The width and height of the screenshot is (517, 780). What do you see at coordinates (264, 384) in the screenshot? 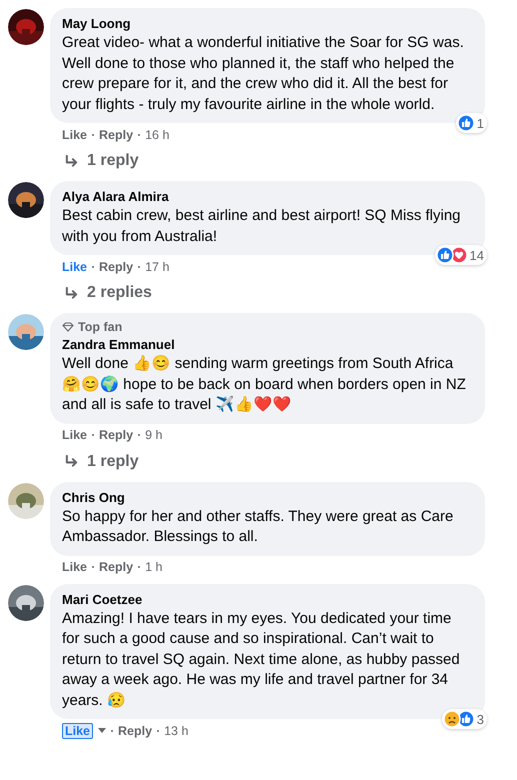
I see `comment-text: Well done 👍😊 sending warm greetings from South Africa 🤗😊🌍 hope to be back on board when borders open in NZ and all is safe to travel ✈👍❤❤` at bounding box center [264, 384].